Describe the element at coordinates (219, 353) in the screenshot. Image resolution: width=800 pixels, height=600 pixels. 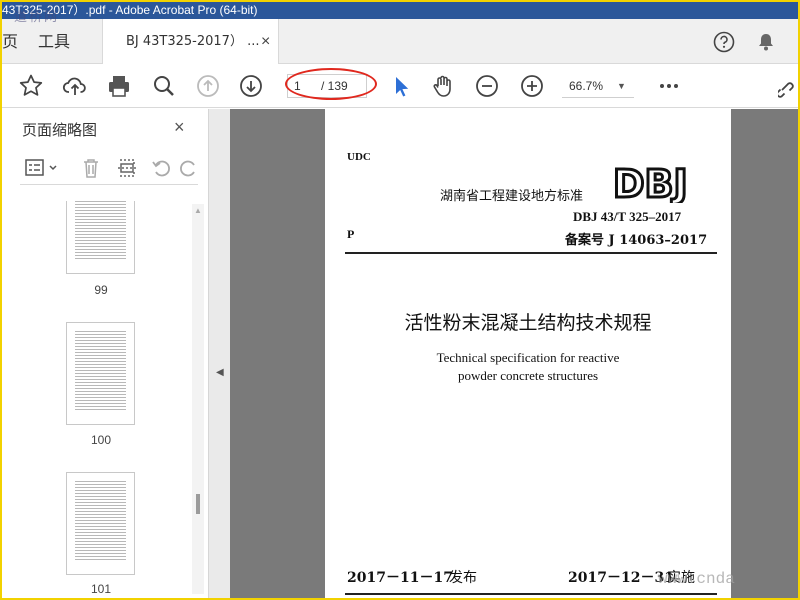
I see `panel-collapse-strip: ◀` at that location.